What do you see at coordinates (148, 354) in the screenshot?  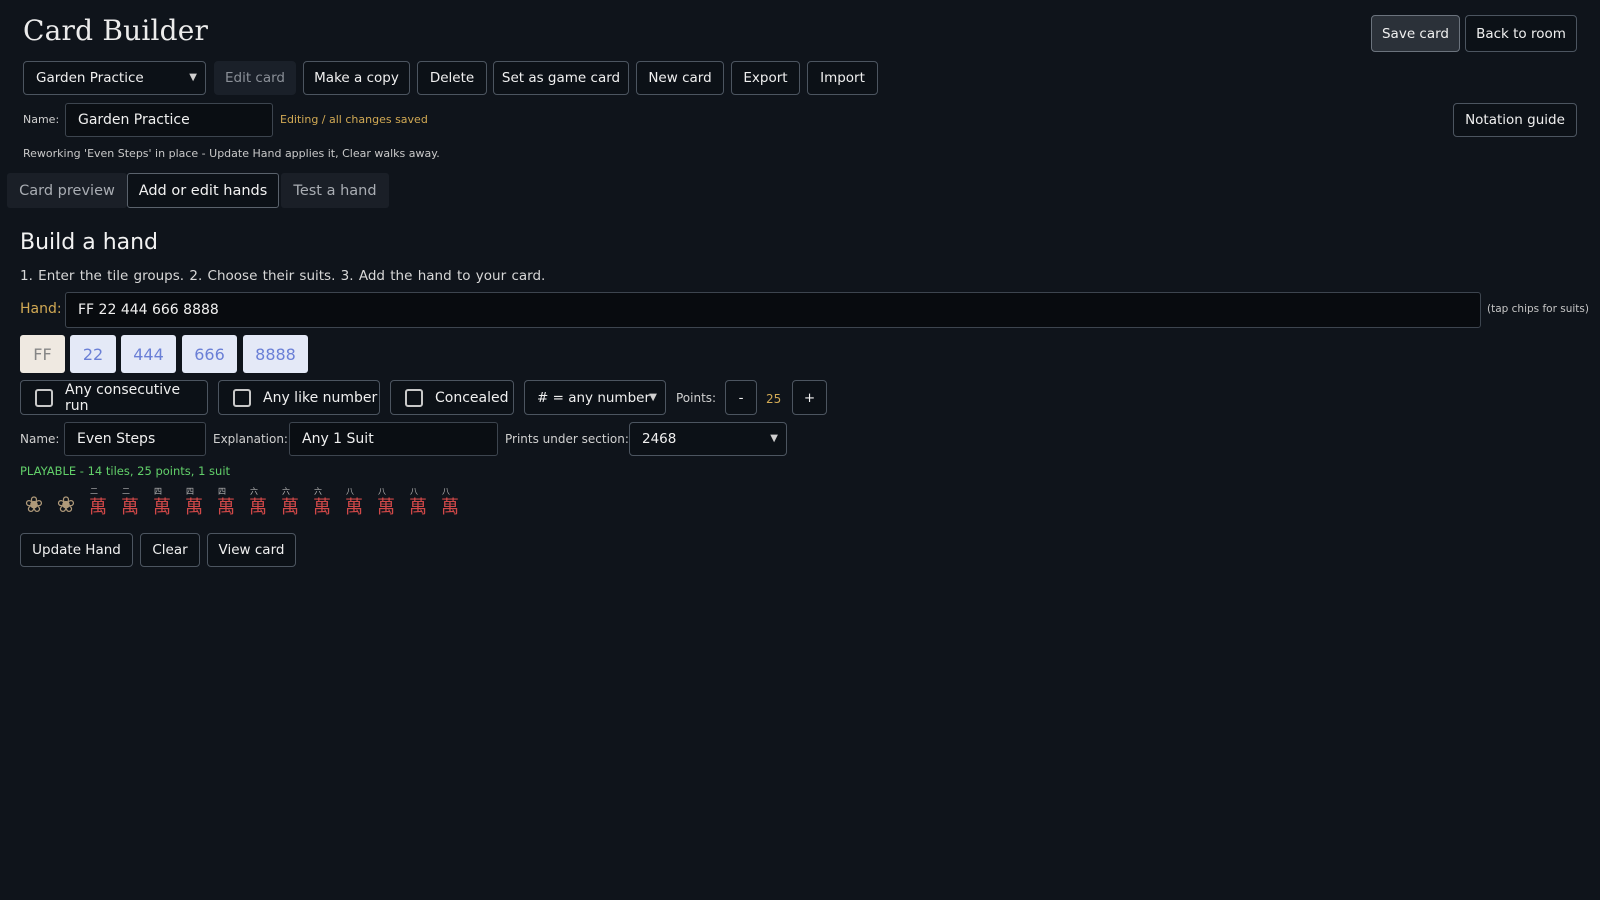 I see `chip-444: 444` at bounding box center [148, 354].